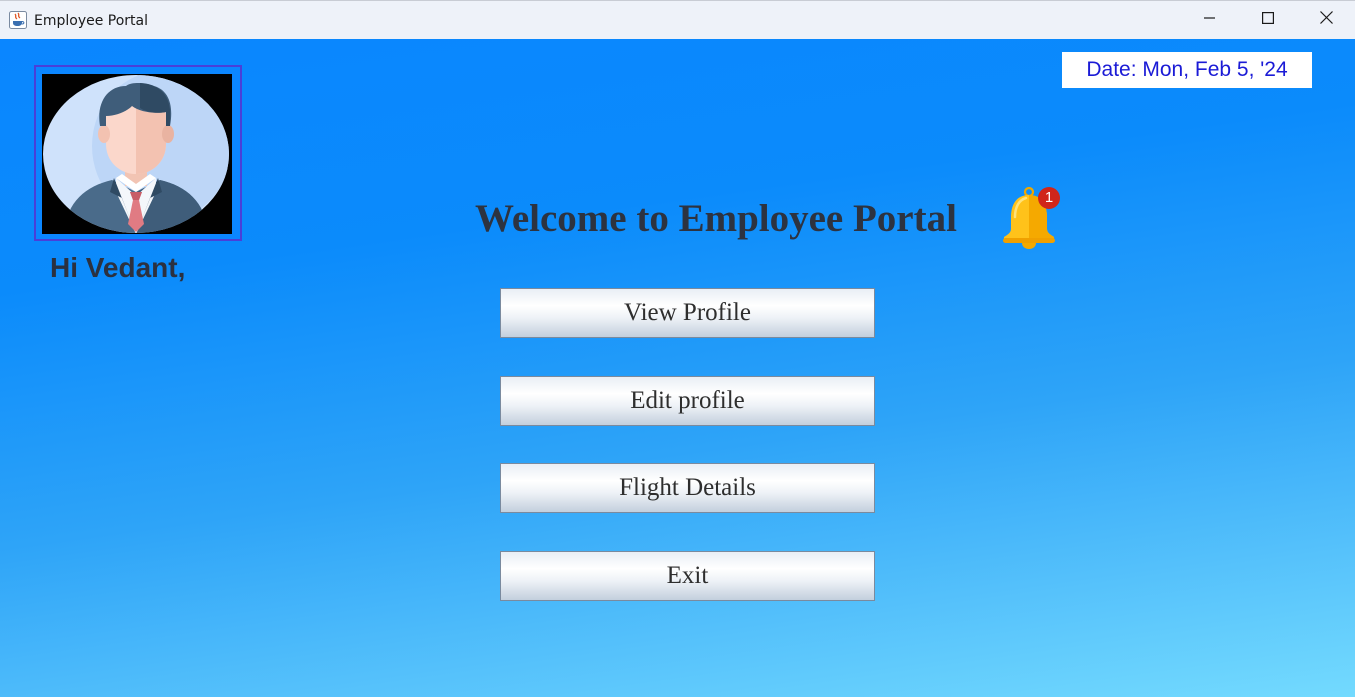 The image size is (1355, 697). I want to click on page-title: Welcome to Employee Portal, so click(716, 218).